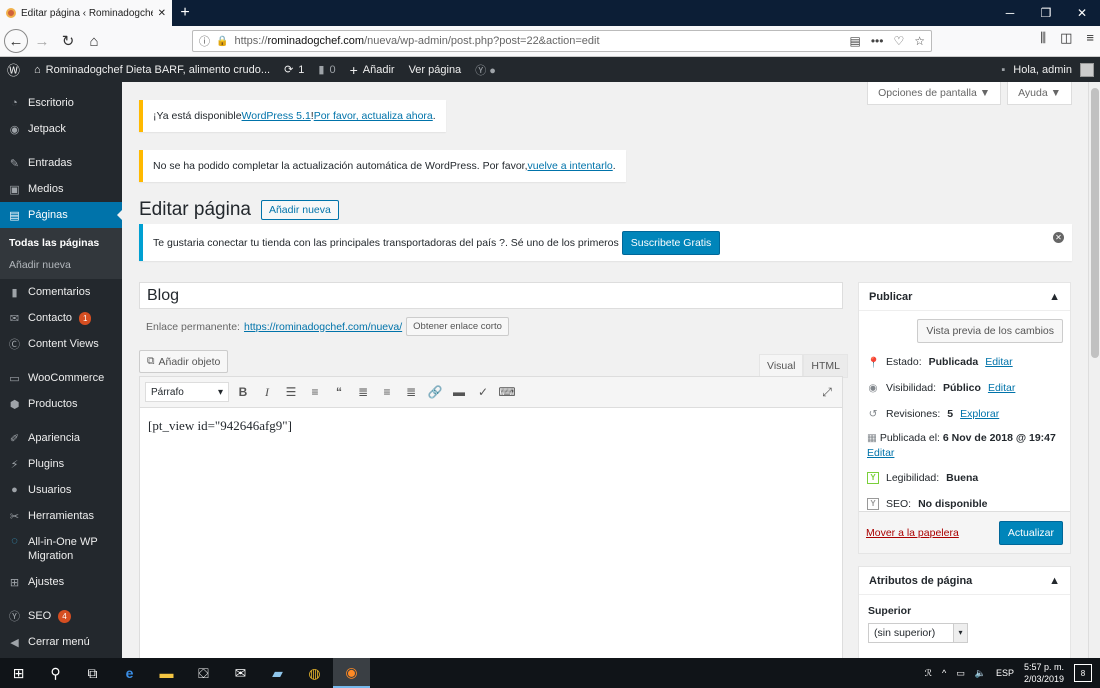 Image resolution: width=1100 pixels, height=688 pixels. What do you see at coordinates (92, 673) in the screenshot?
I see `task-view-icon: ⧉` at bounding box center [92, 673].